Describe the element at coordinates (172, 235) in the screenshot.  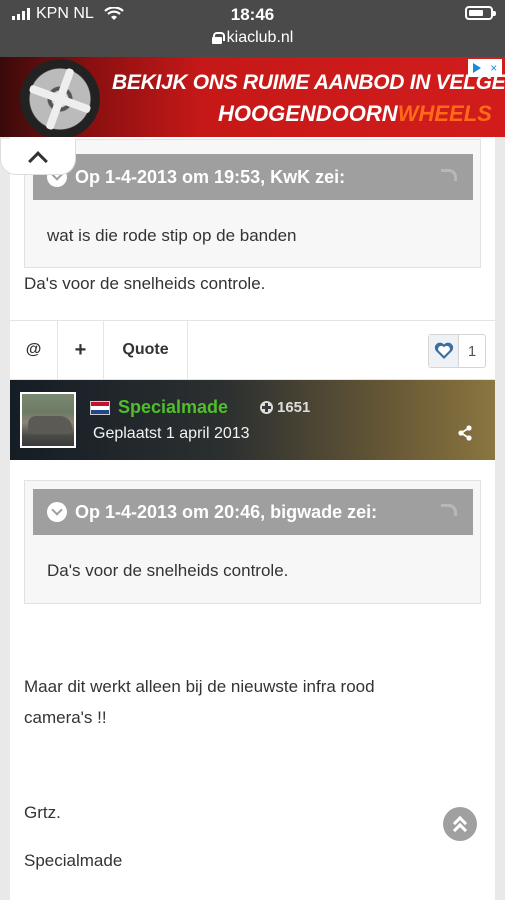
I see `quote-text: wat is die rode stip op de banden` at that location.